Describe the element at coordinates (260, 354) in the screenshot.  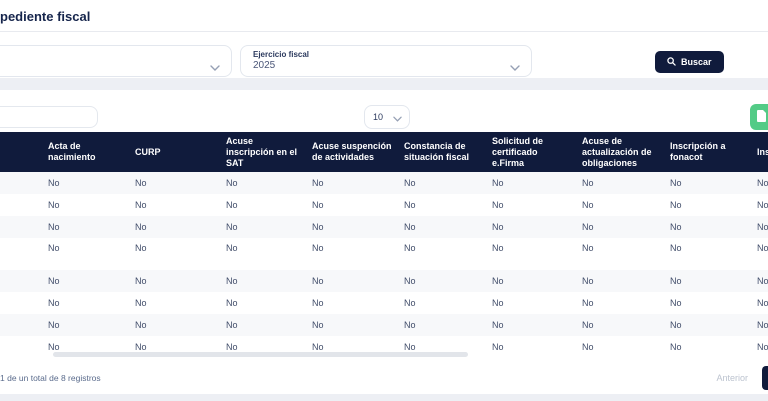
I see `horizontal-scrollbar` at that location.